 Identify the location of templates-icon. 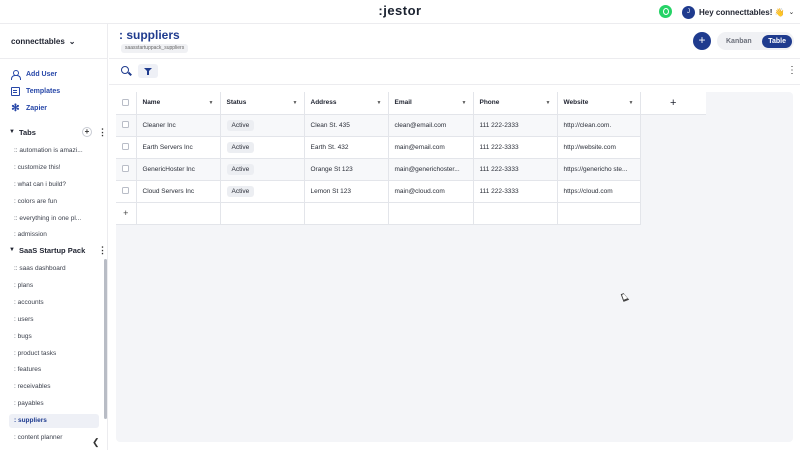
(15, 91).